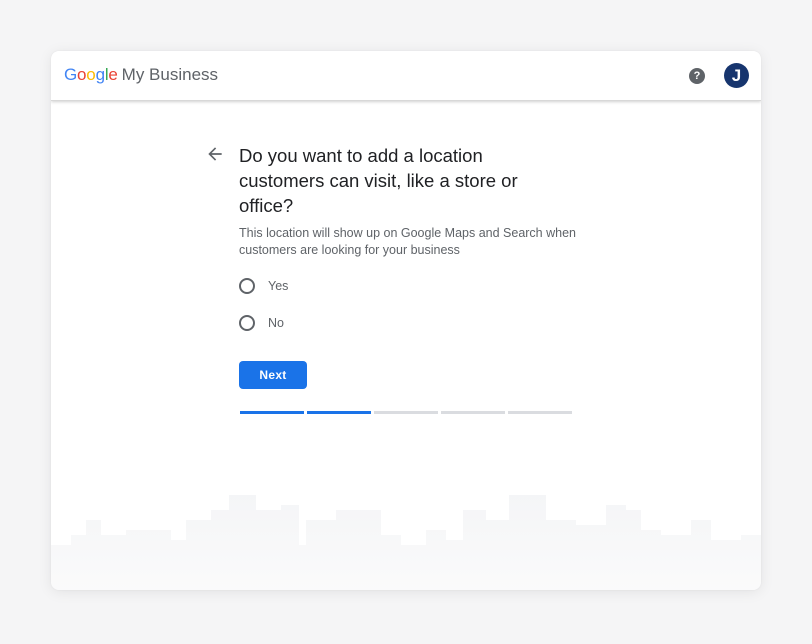  What do you see at coordinates (276, 323) in the screenshot?
I see `radio-label-no: No` at bounding box center [276, 323].